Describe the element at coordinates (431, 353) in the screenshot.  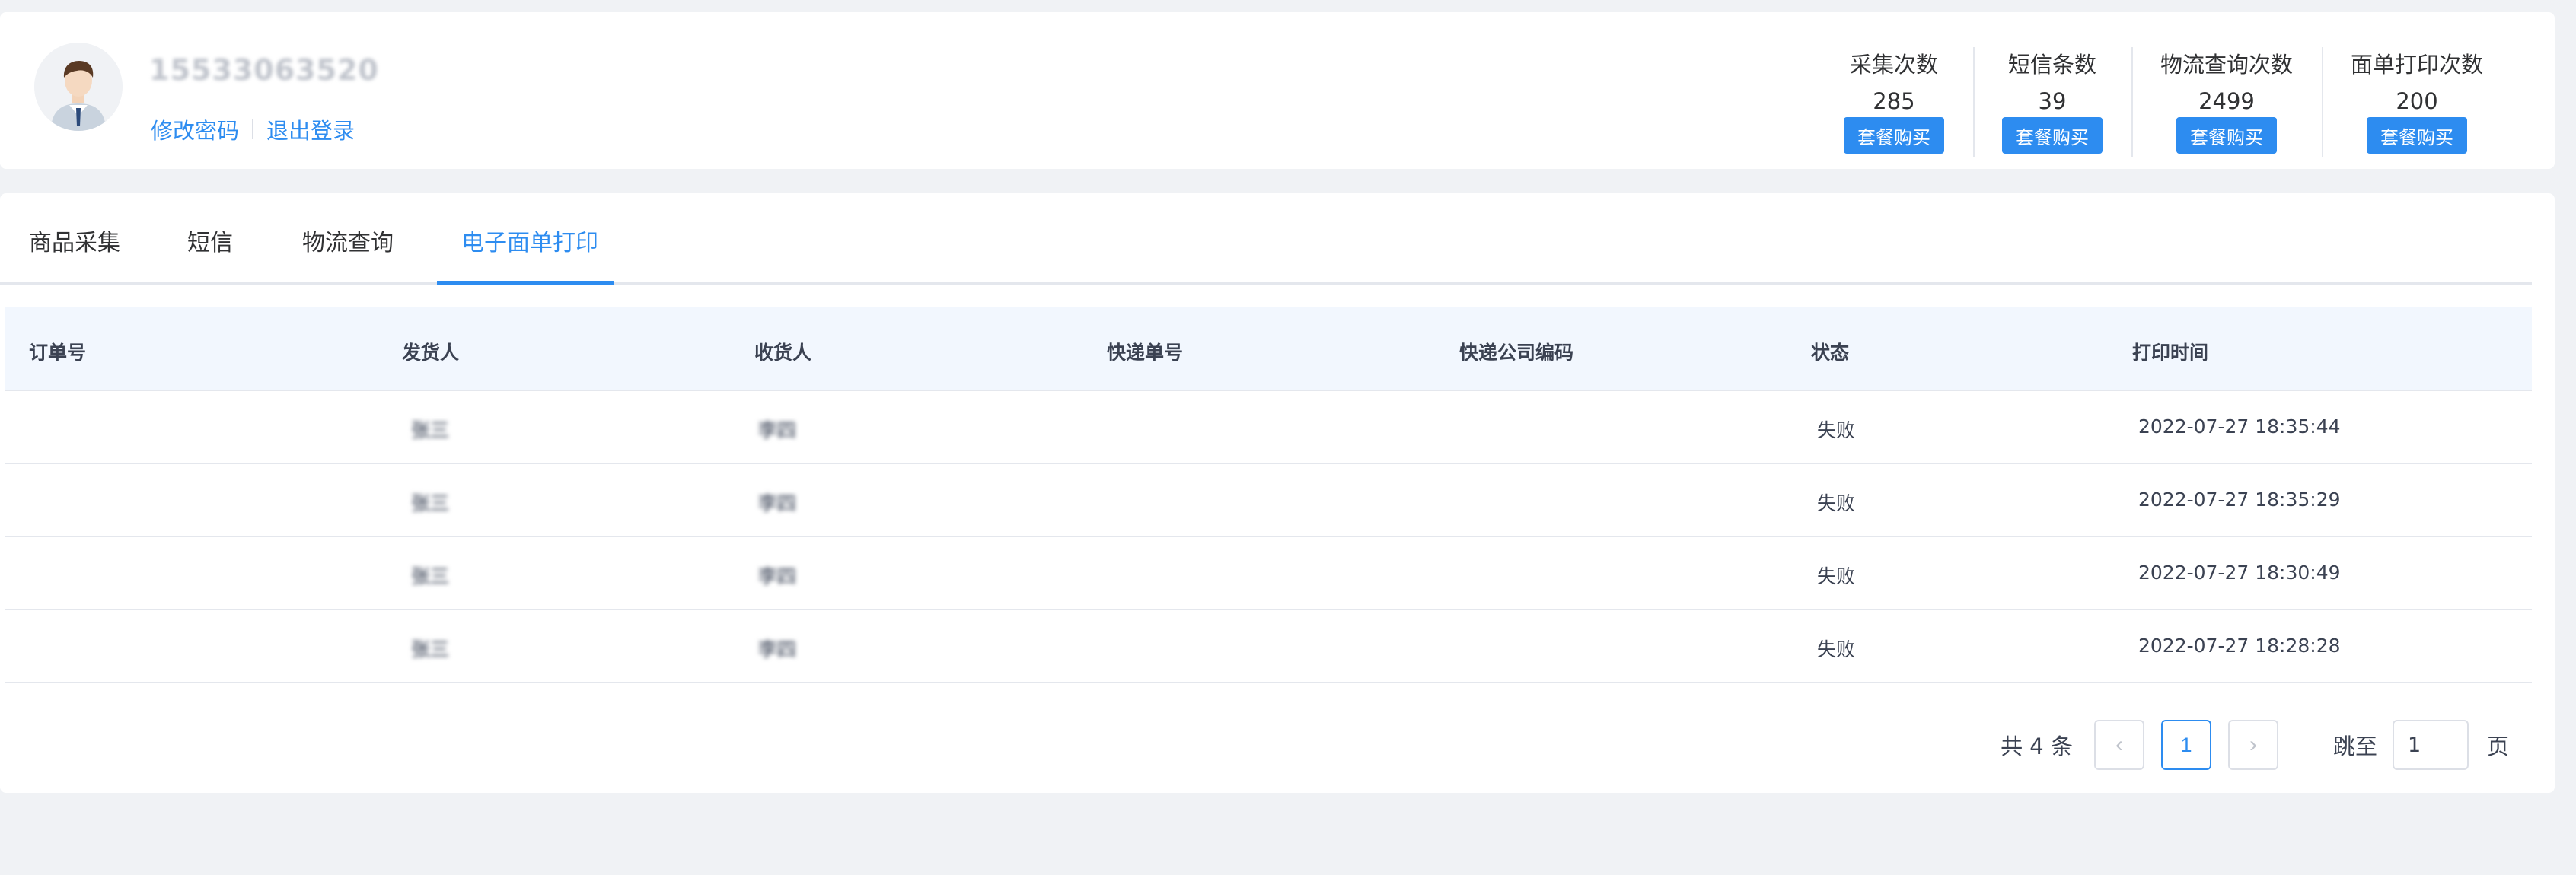
I see `col-sender: 发货人` at that location.